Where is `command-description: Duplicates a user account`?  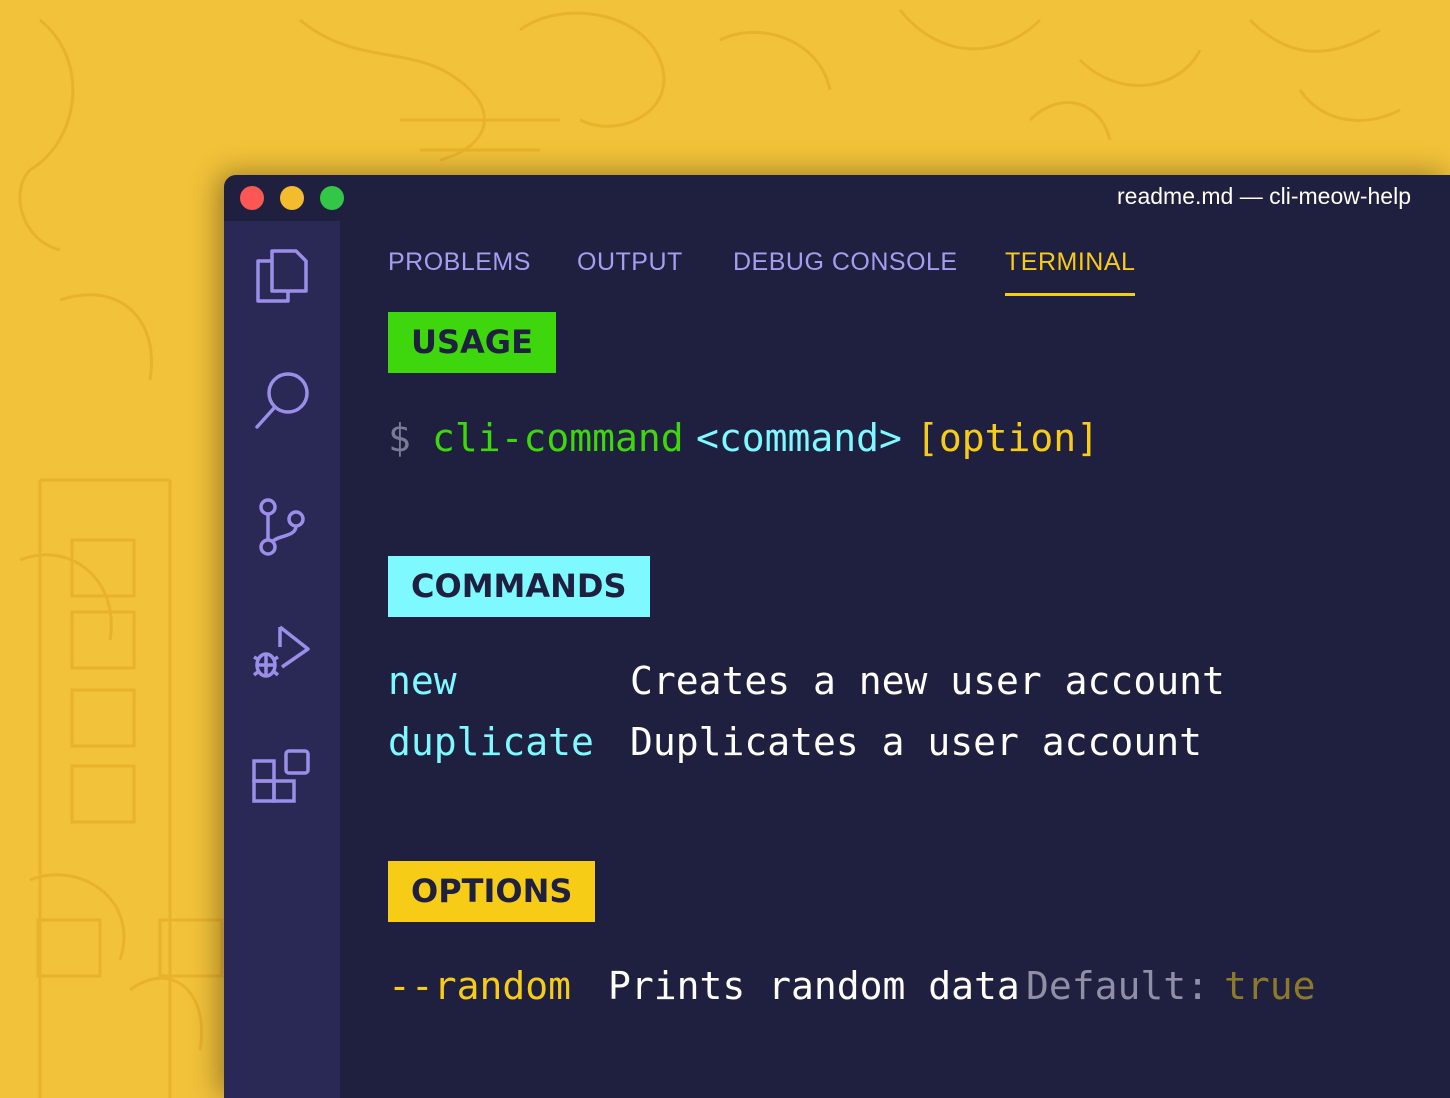 command-description: Duplicates a user account is located at coordinates (916, 742).